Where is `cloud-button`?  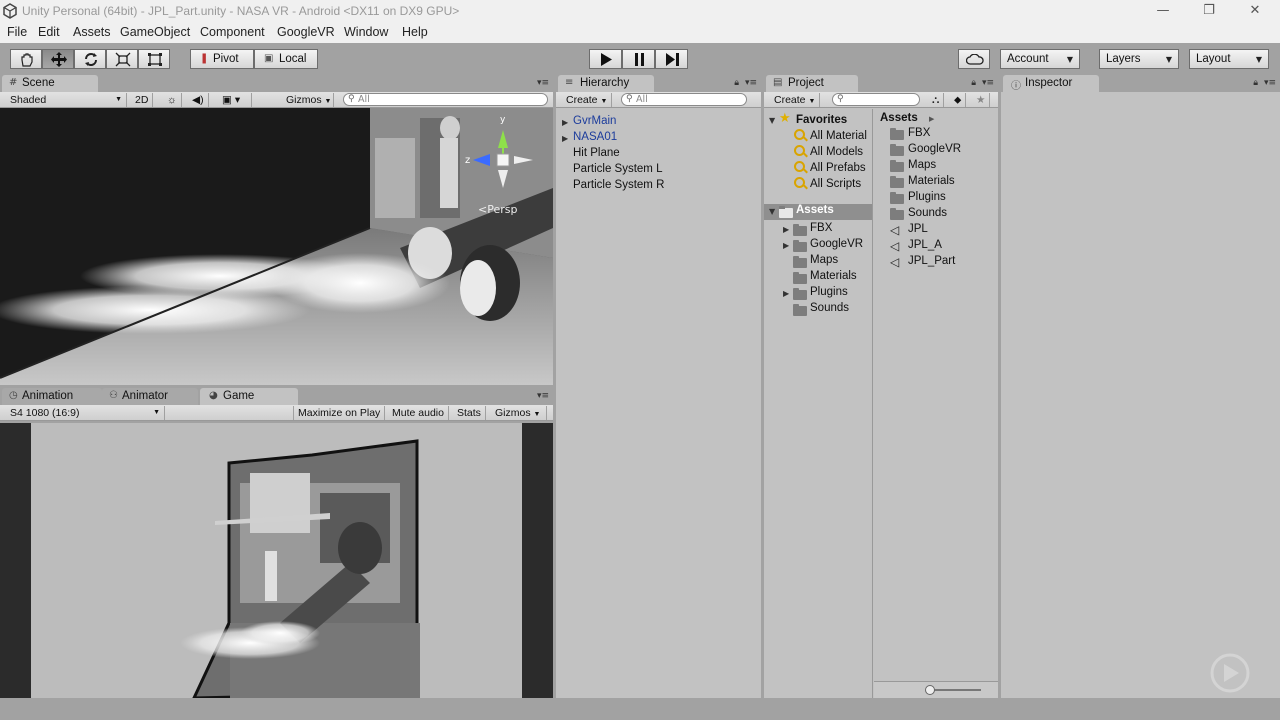 cloud-button is located at coordinates (974, 59).